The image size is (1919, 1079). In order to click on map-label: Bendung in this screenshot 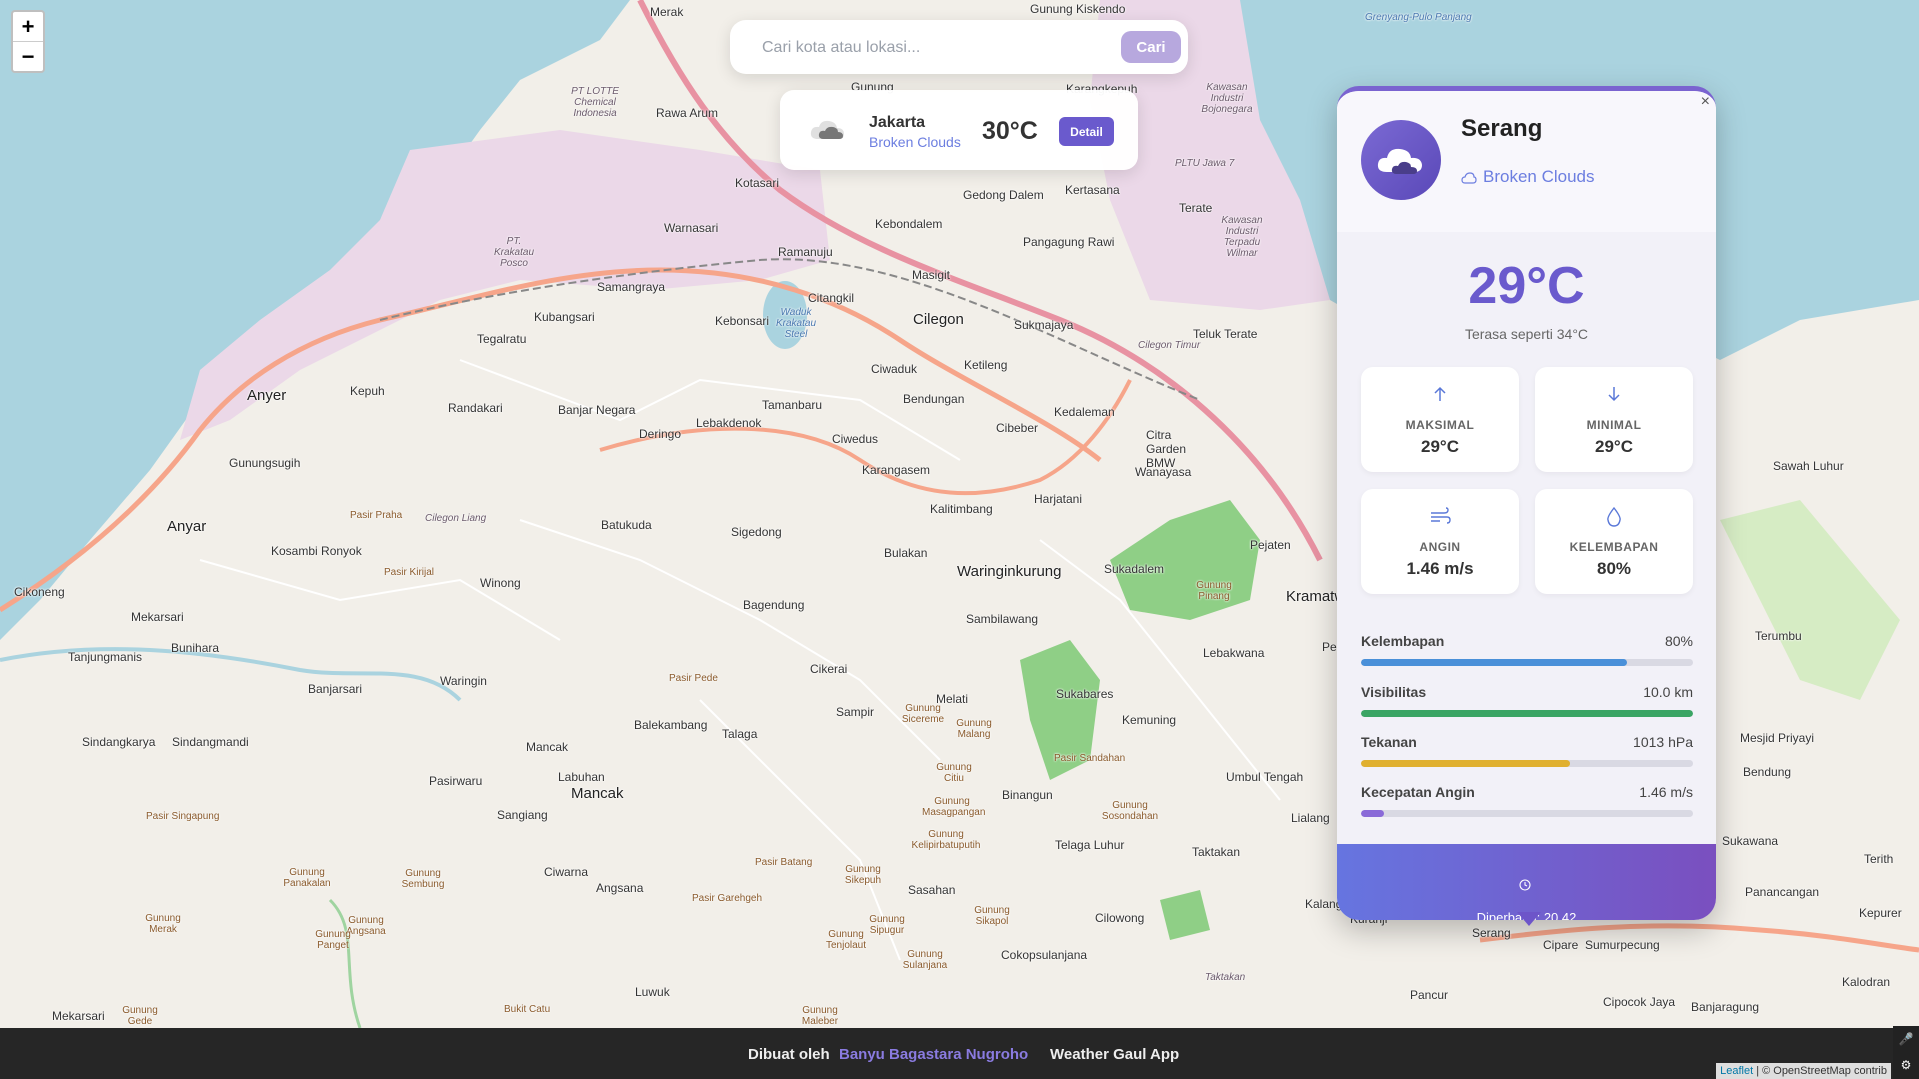, I will do `click(1767, 772)`.